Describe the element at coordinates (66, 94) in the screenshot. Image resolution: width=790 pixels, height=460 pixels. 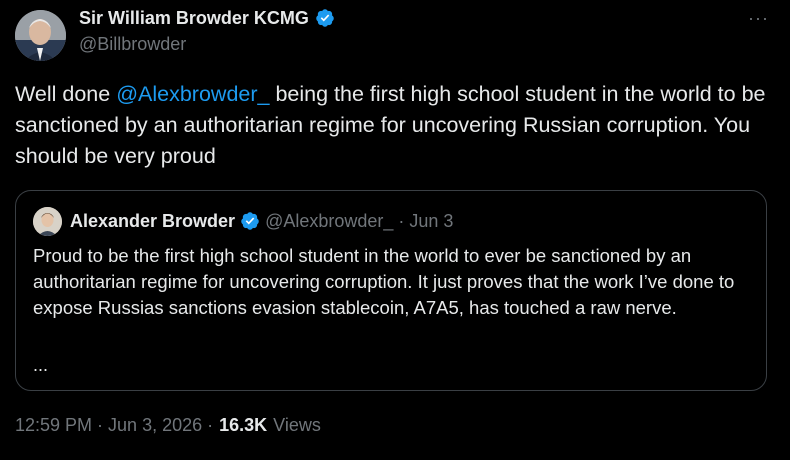
I see `tweet-text-before: Well done` at that location.